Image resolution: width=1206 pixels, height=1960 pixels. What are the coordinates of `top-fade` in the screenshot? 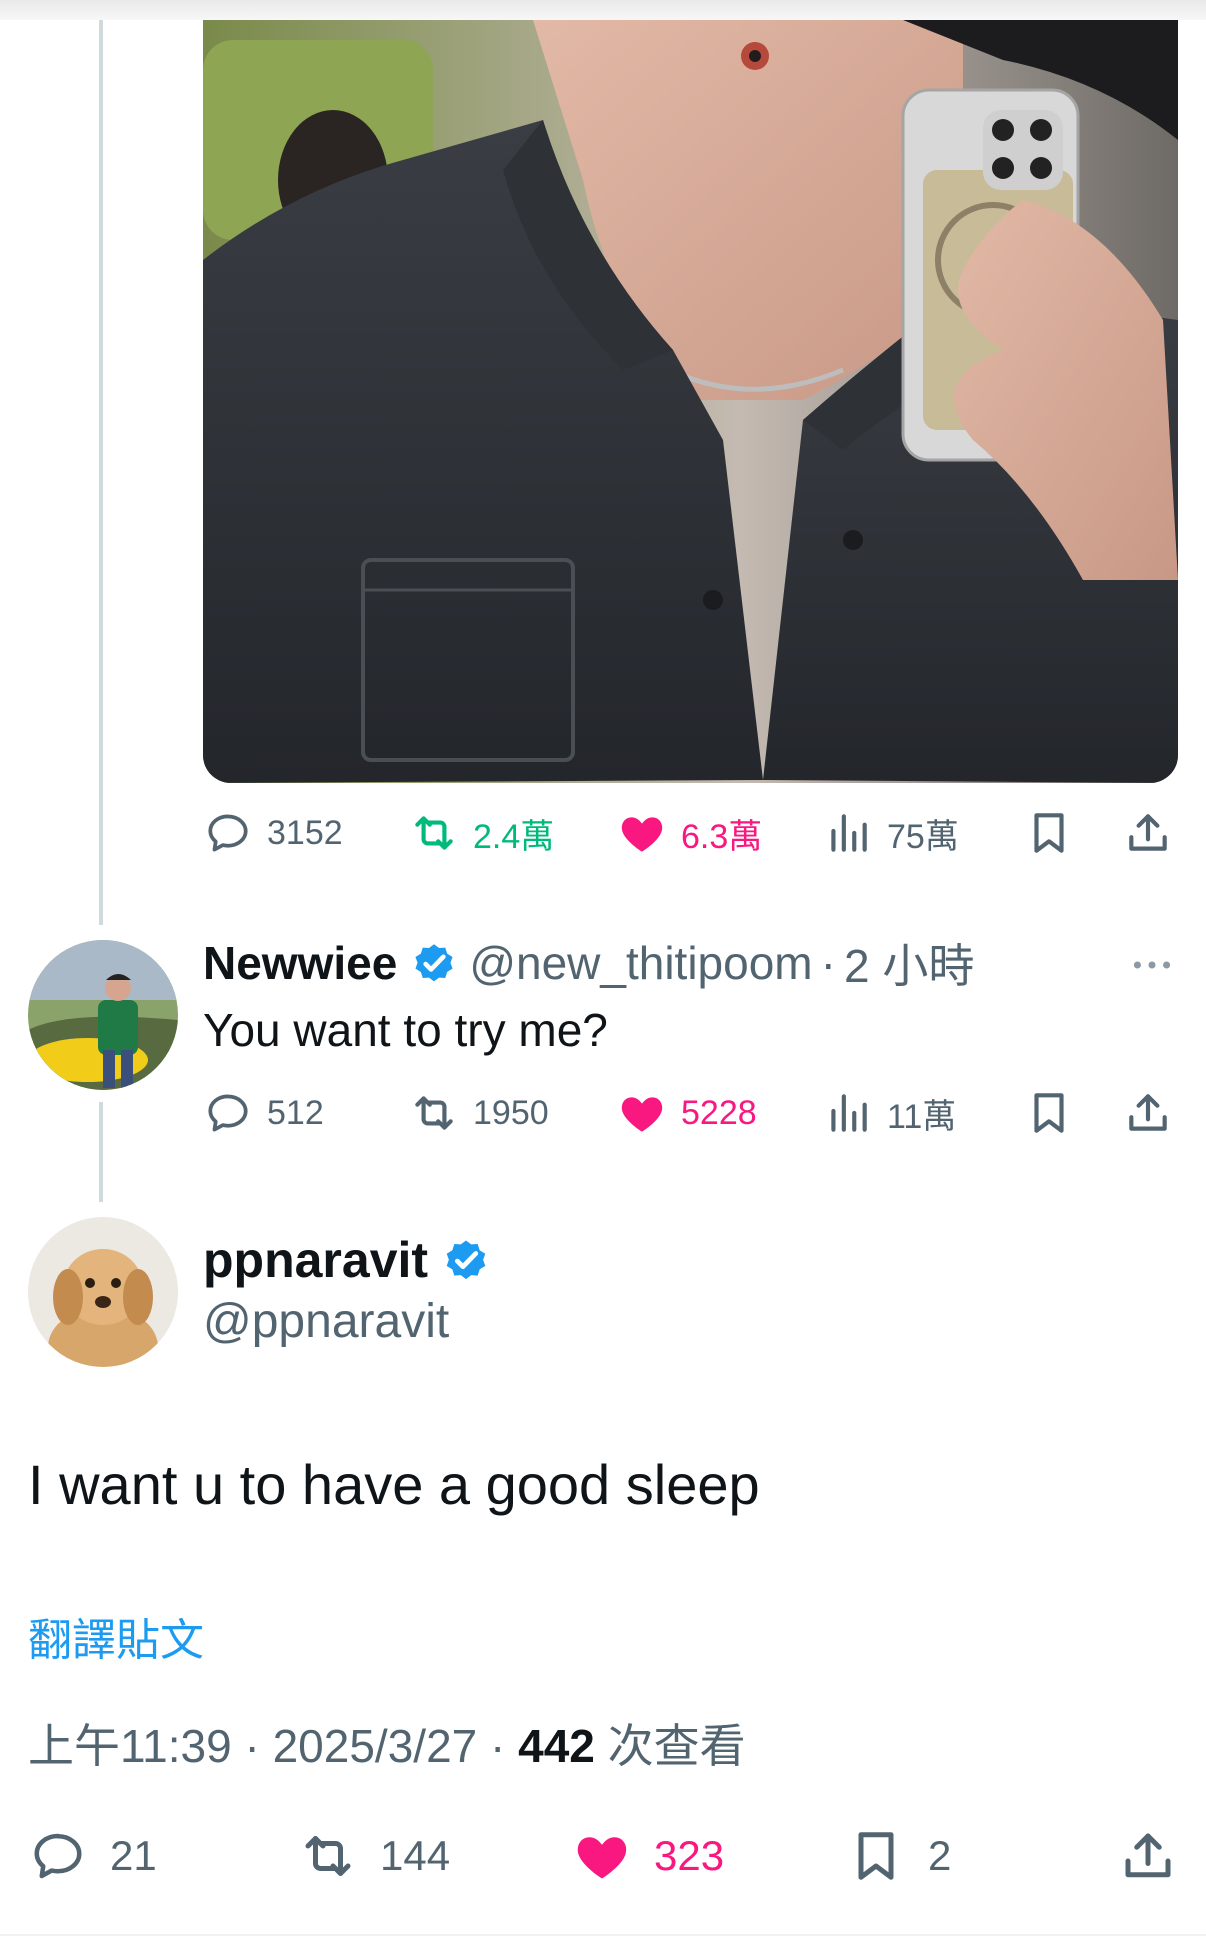 It's located at (603, 10).